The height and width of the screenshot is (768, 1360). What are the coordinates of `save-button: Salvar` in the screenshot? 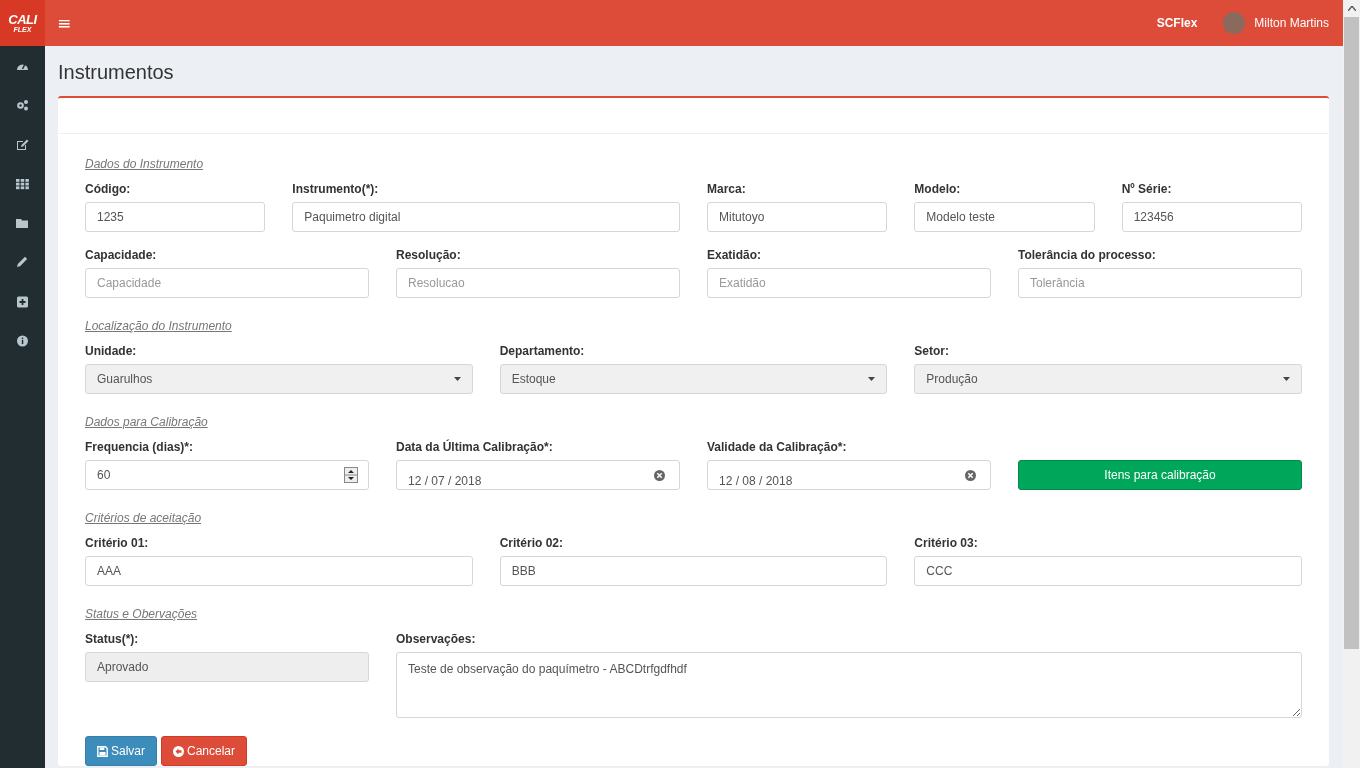 It's located at (121, 751).